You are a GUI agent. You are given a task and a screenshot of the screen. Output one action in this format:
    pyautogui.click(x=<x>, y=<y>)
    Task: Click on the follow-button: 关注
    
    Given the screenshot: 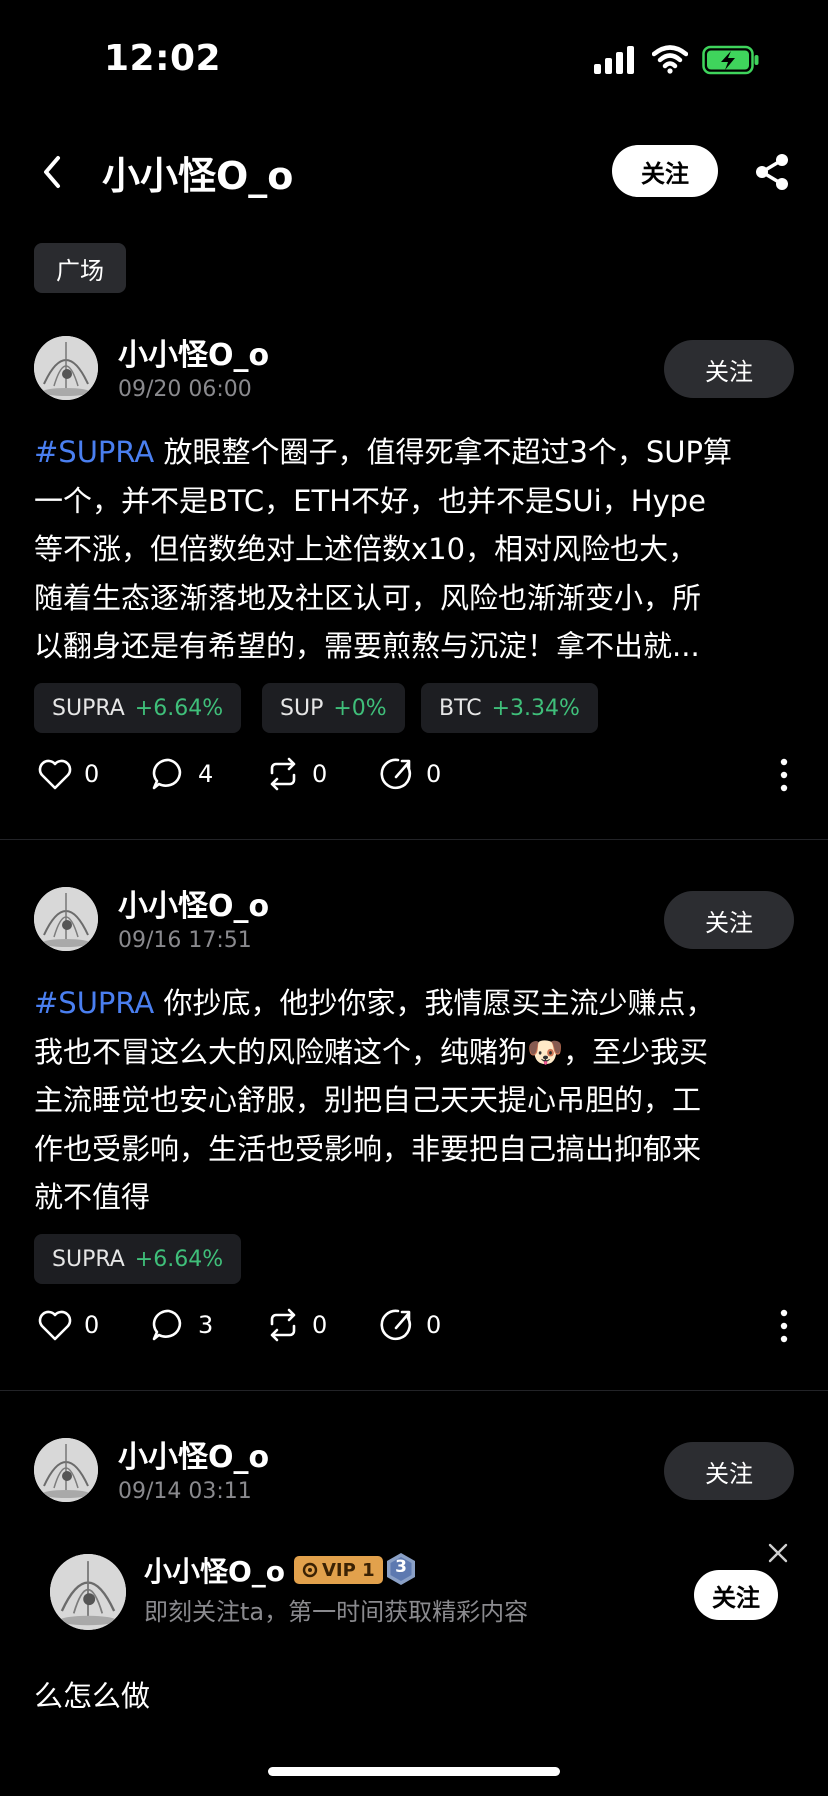 What is the action you would take?
    pyautogui.click(x=665, y=171)
    